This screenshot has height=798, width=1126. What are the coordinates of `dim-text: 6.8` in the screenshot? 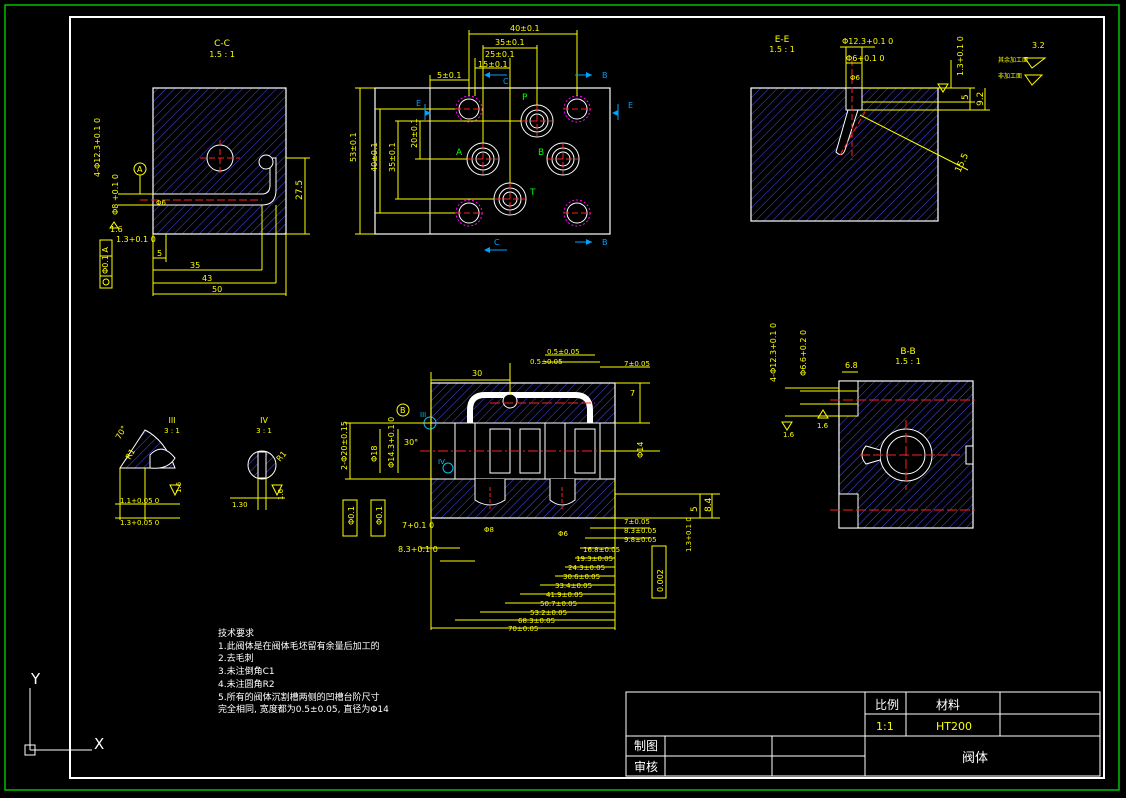 It's located at (851, 365).